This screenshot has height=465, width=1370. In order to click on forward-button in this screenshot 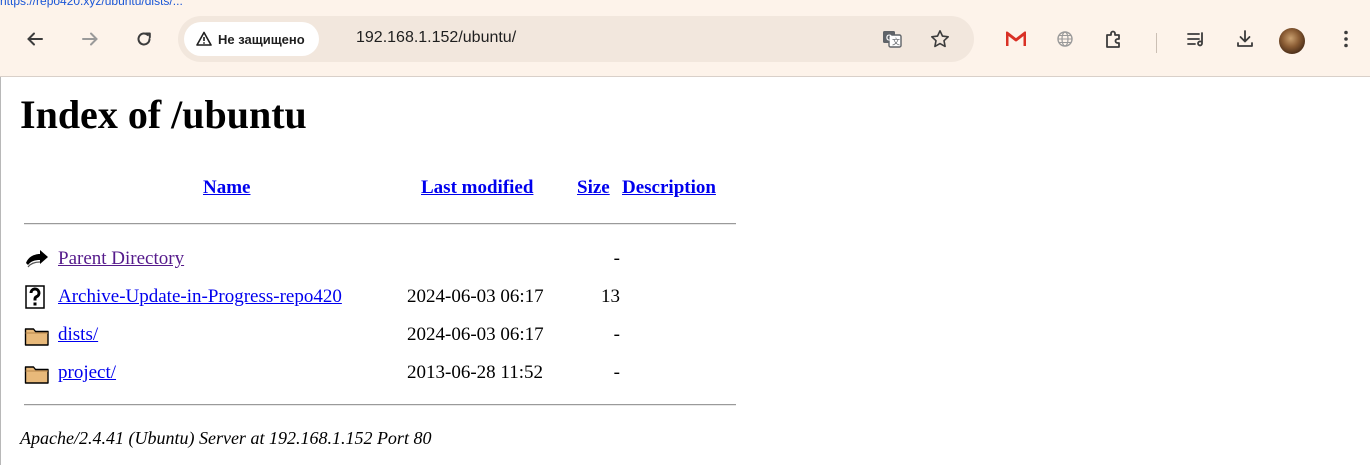, I will do `click(90, 39)`.